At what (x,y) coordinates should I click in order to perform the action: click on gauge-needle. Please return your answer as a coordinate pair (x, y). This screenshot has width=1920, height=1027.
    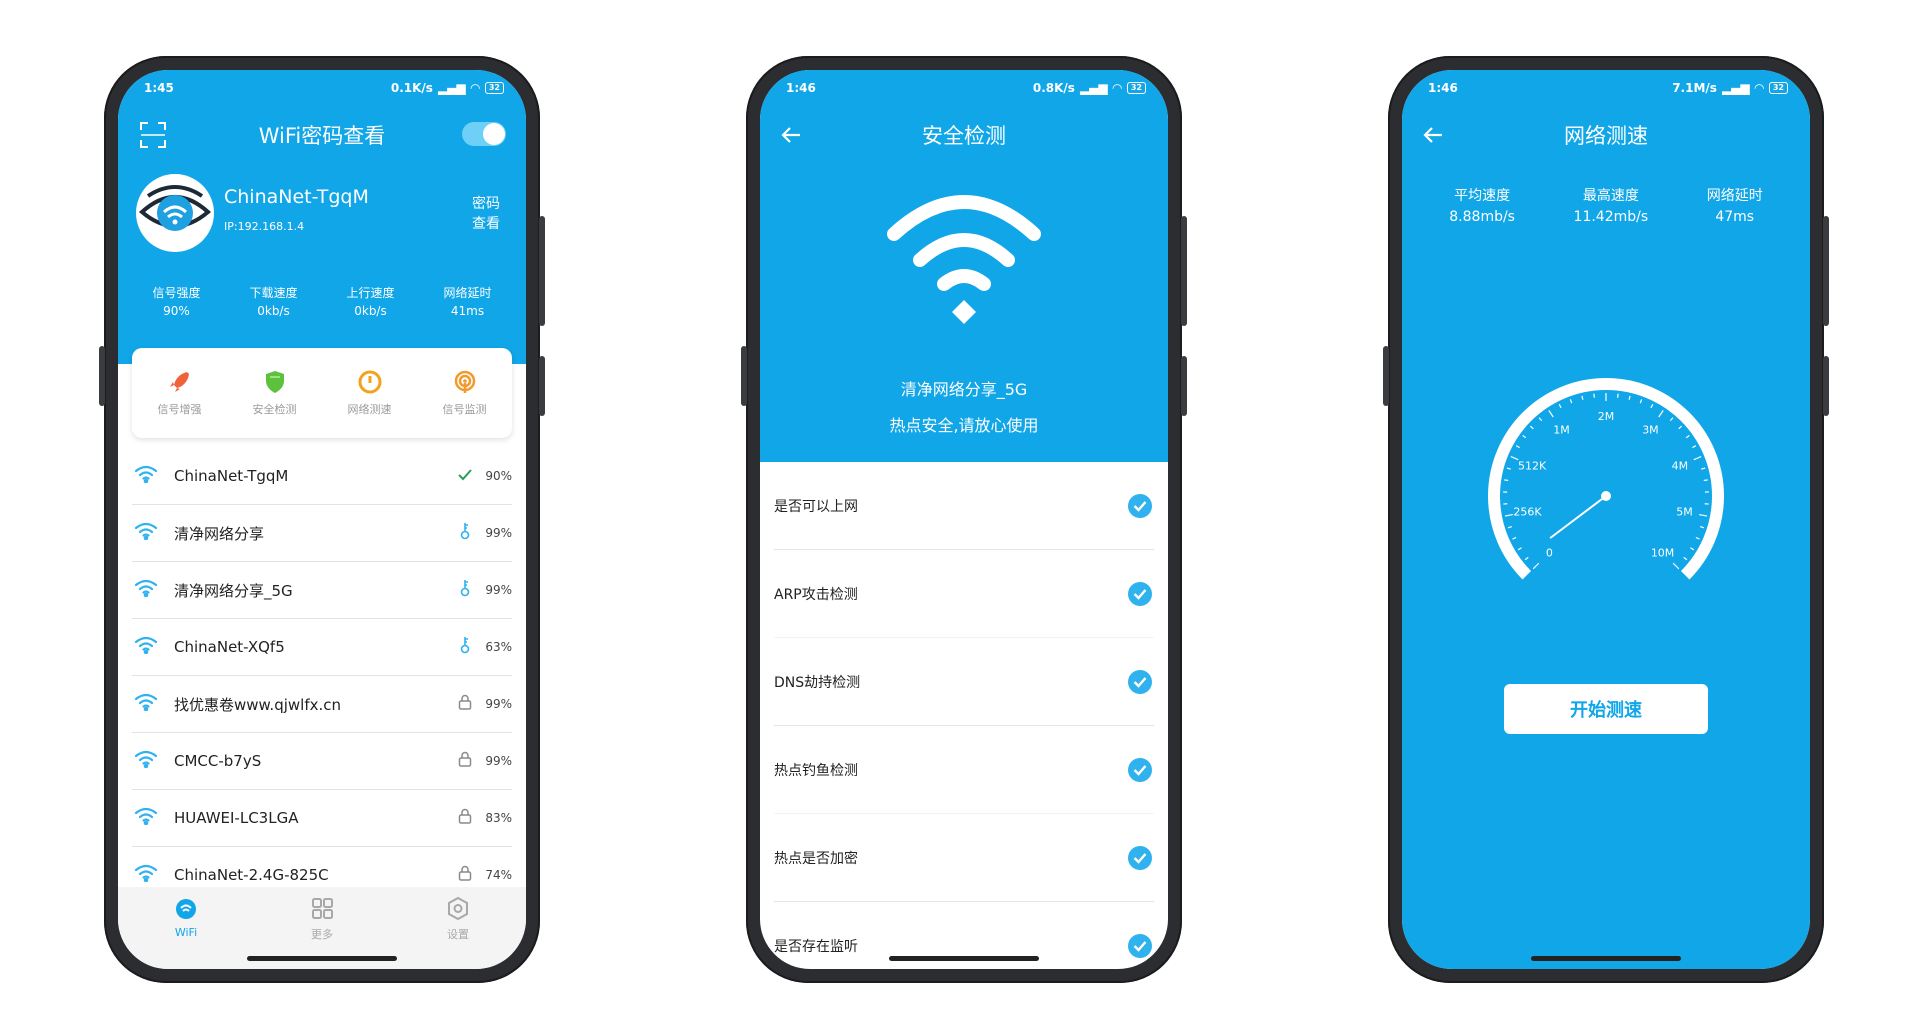
    Looking at the image, I should click on (1578, 517).